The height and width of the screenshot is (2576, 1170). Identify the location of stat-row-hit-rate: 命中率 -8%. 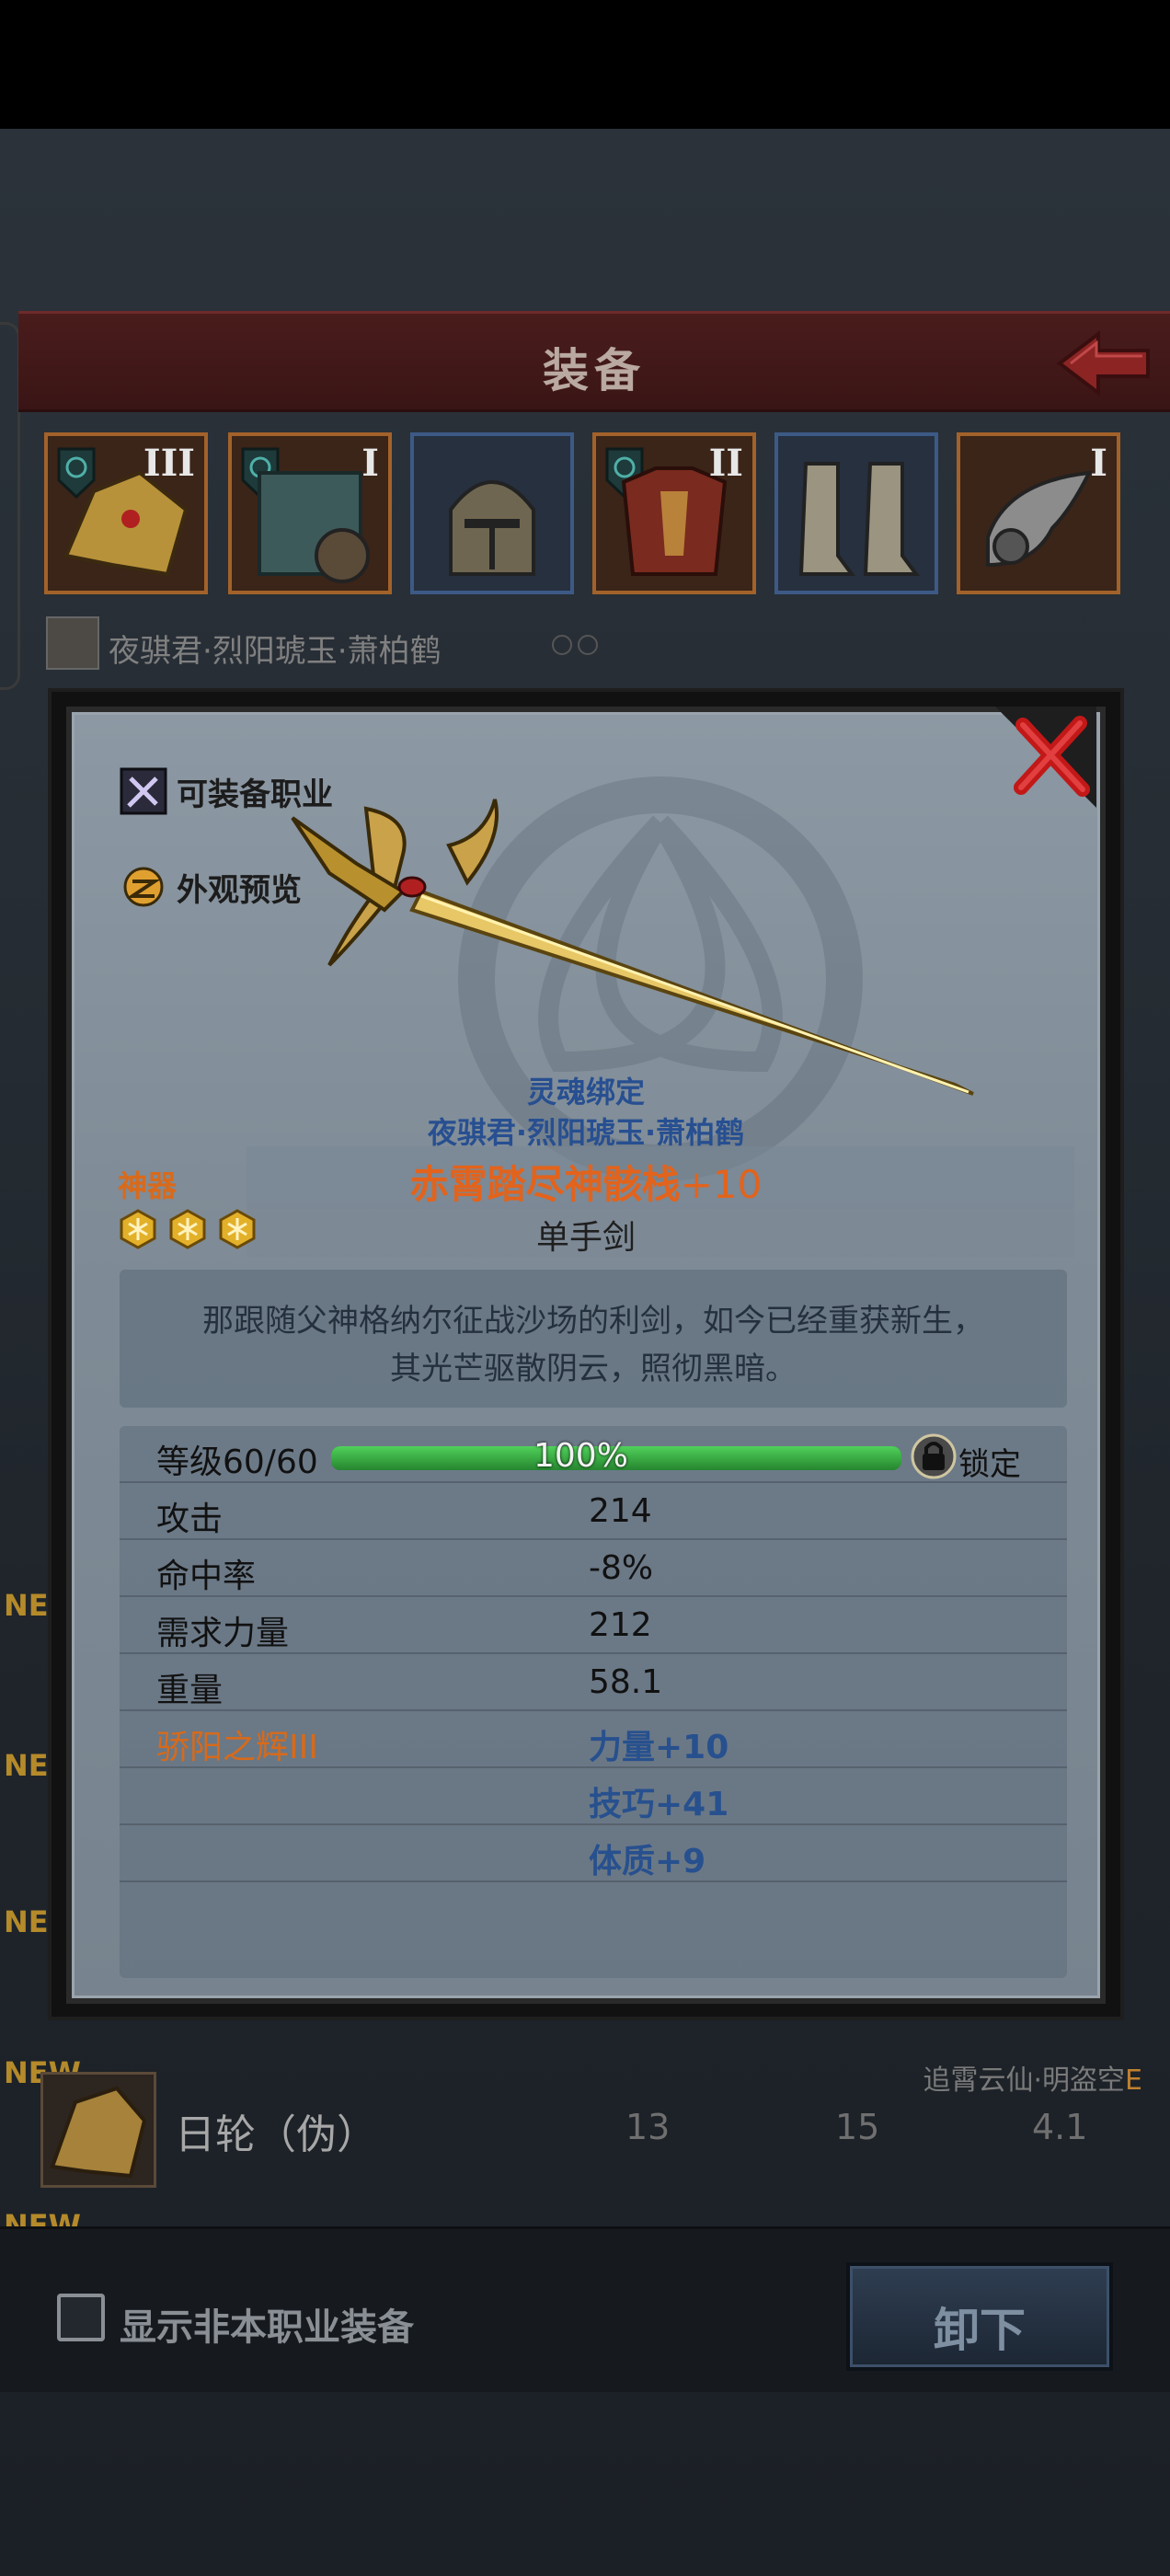
(593, 1568).